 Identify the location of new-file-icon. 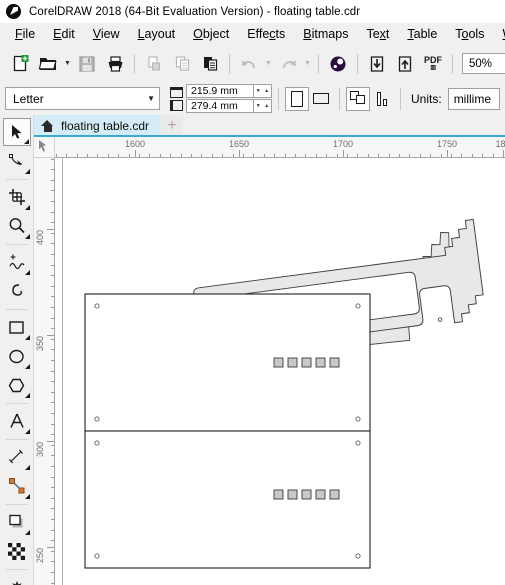
(20, 64).